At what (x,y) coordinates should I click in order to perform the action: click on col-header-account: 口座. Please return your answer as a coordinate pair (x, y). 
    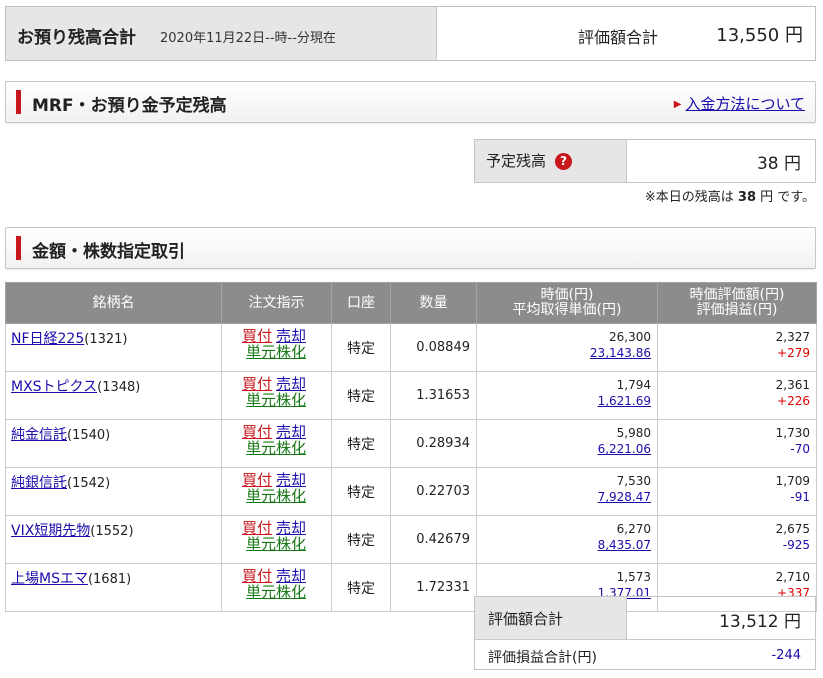
    Looking at the image, I should click on (361, 303).